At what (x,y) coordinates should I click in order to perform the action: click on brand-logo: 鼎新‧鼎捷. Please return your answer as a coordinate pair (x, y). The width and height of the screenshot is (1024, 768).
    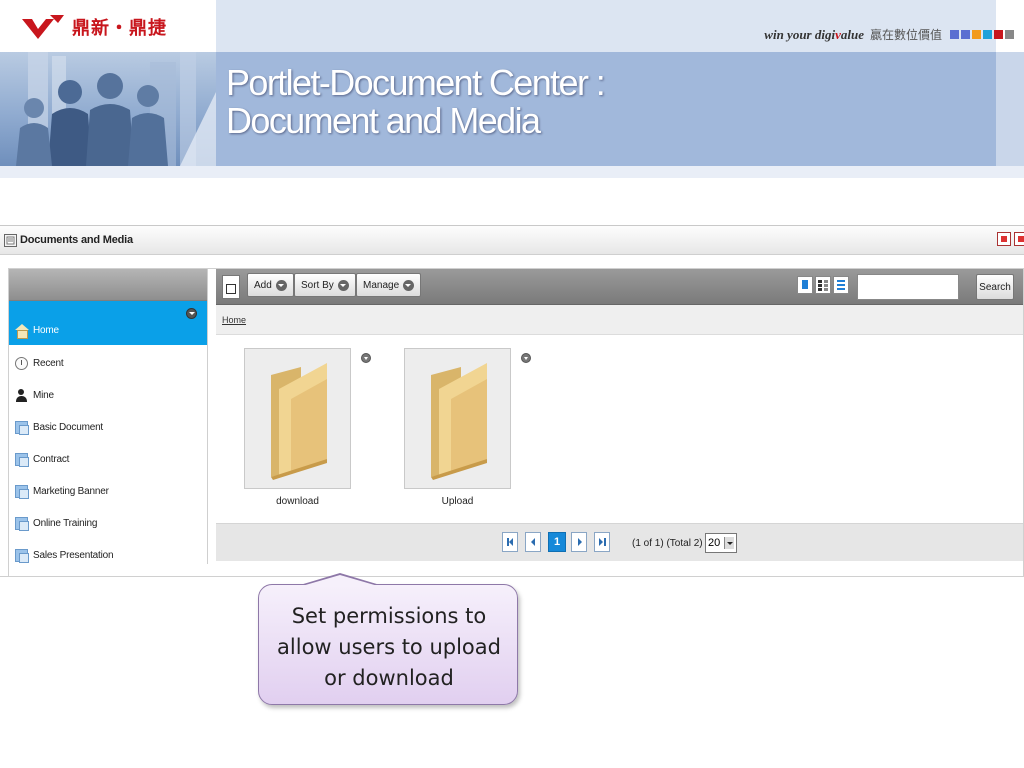
    Looking at the image, I should click on (93, 27).